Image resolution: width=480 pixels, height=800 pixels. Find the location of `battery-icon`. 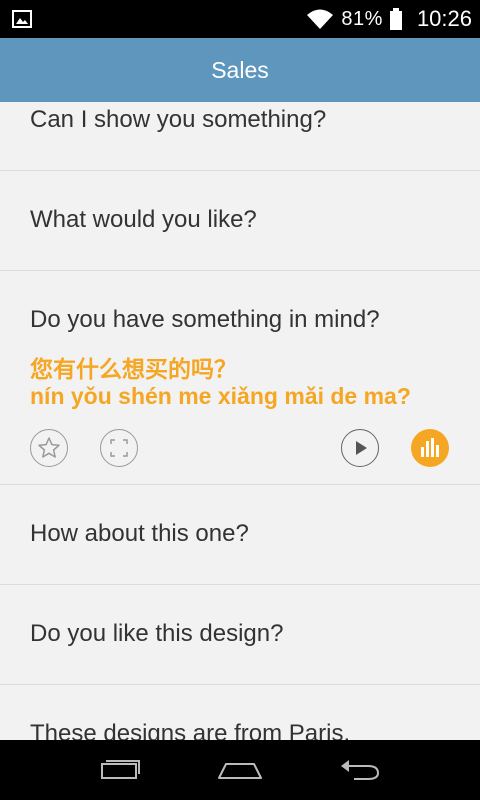

battery-icon is located at coordinates (395, 19).